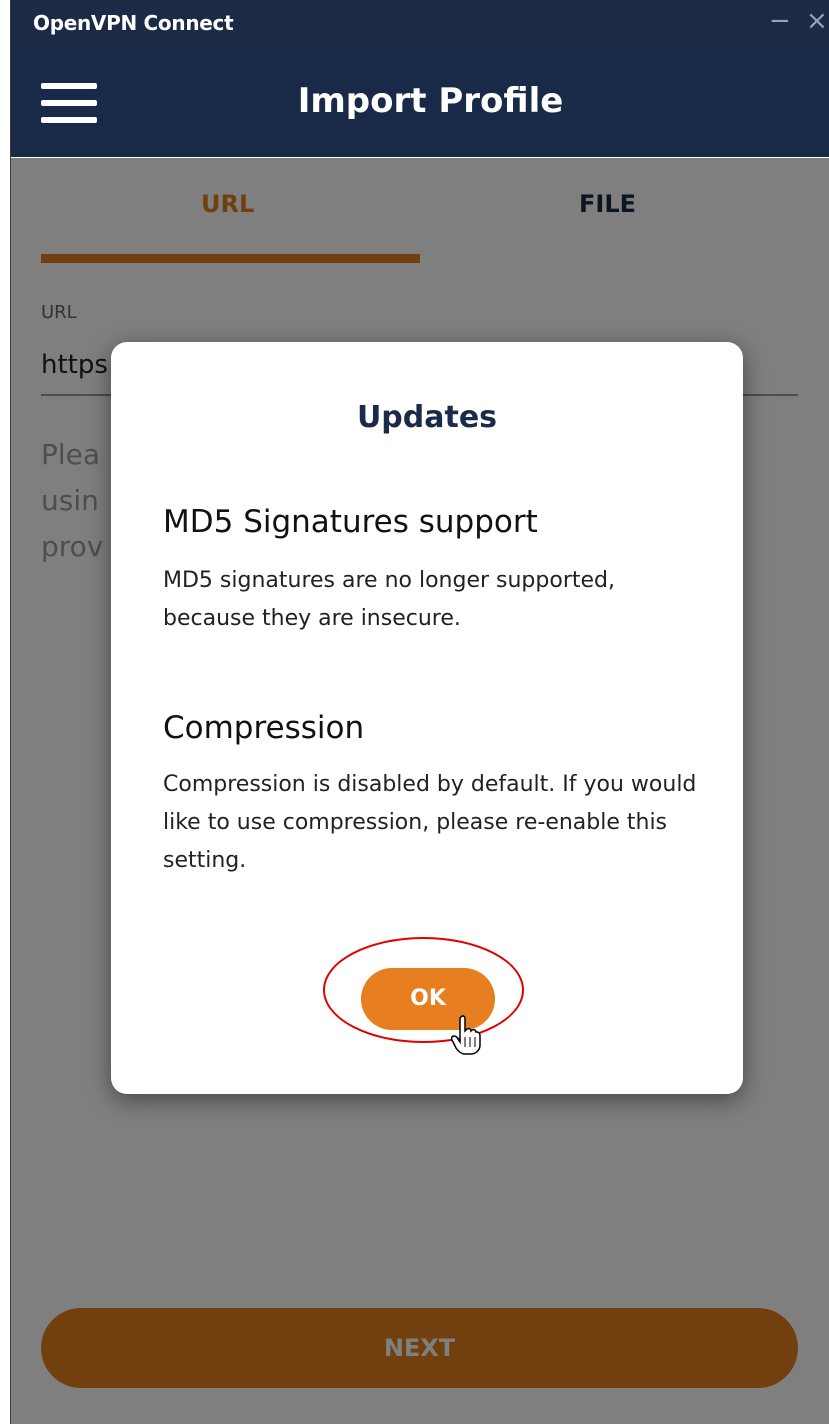 The width and height of the screenshot is (829, 1424). I want to click on red-highlight-ring, so click(423, 990).